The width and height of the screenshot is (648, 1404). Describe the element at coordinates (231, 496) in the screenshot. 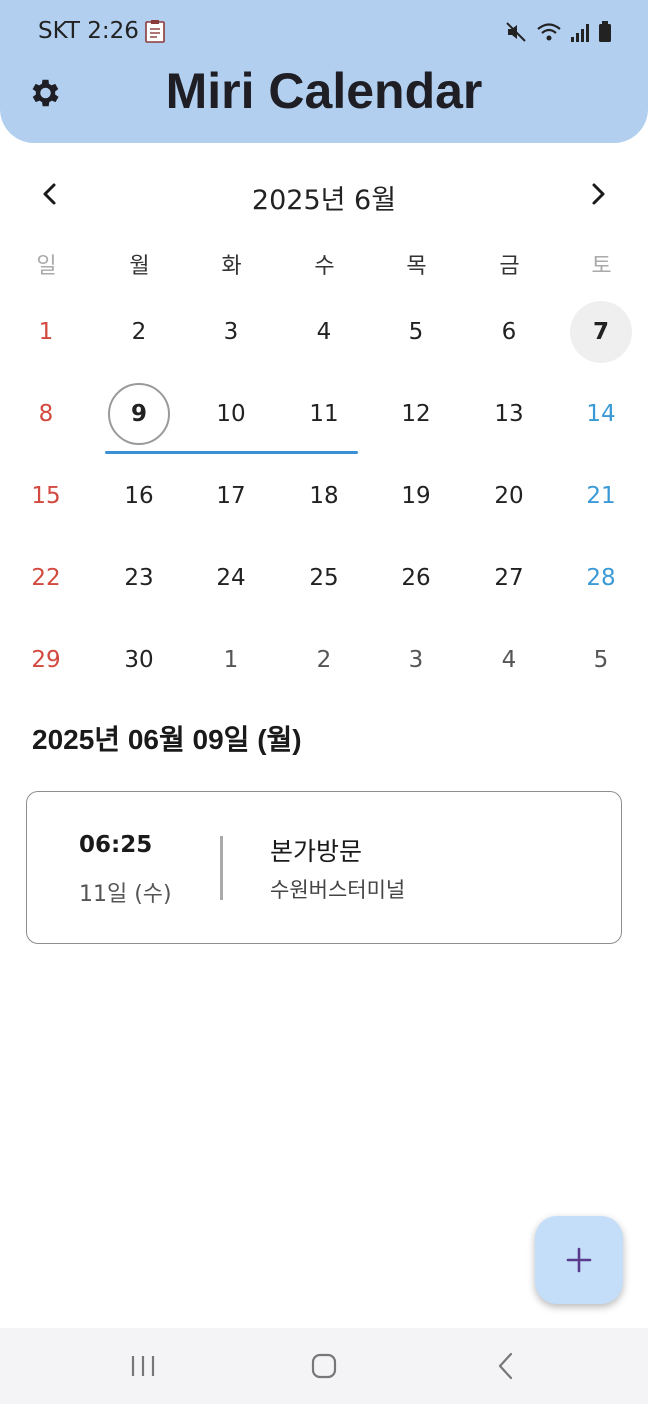

I see `calendar-day: 17` at that location.